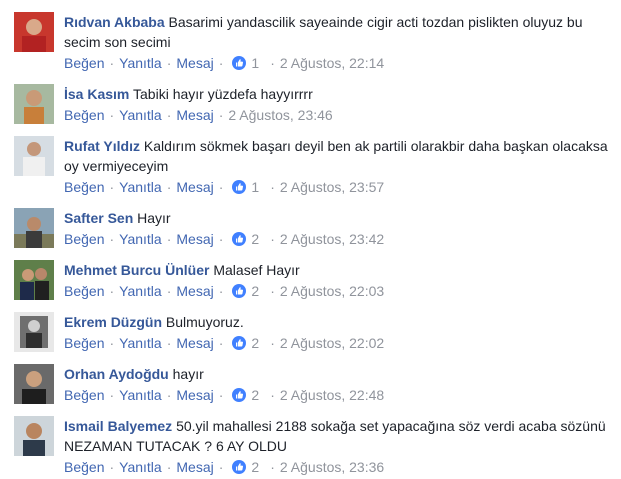 The height and width of the screenshot is (479, 621). I want to click on timestamp: 2 Ağustos, 22:14, so click(332, 63).